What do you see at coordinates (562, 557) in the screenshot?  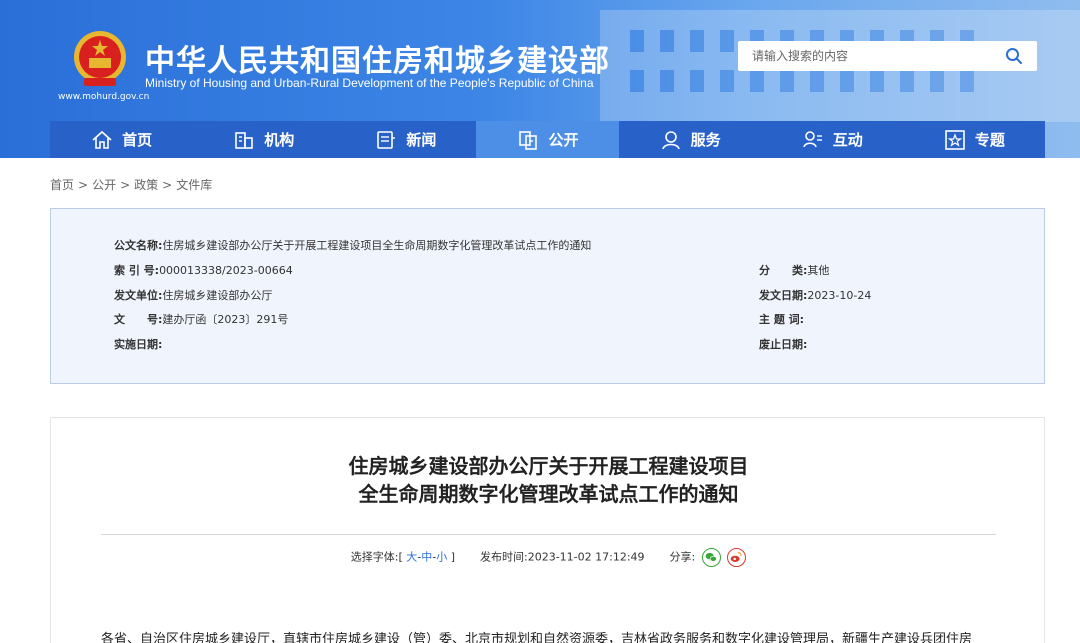 I see `publish-time: 发布时间:2023-11-02 17:12:49` at bounding box center [562, 557].